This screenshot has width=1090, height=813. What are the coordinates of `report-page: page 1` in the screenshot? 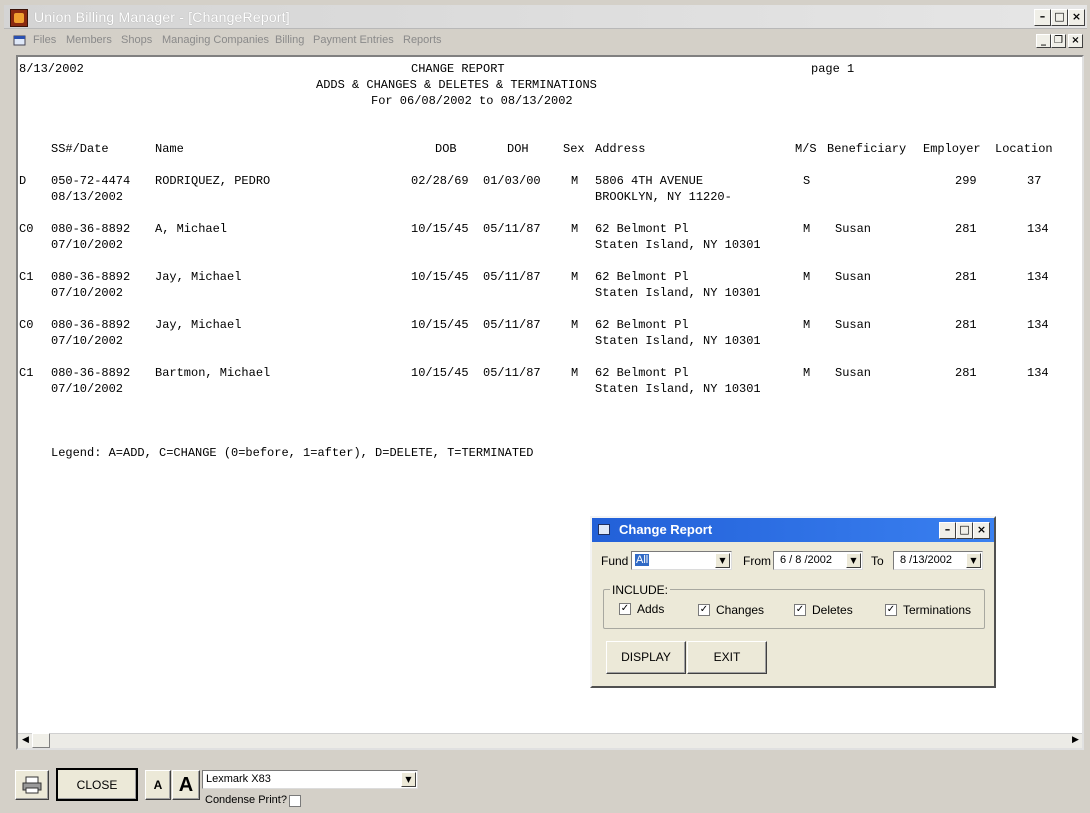 It's located at (833, 69).